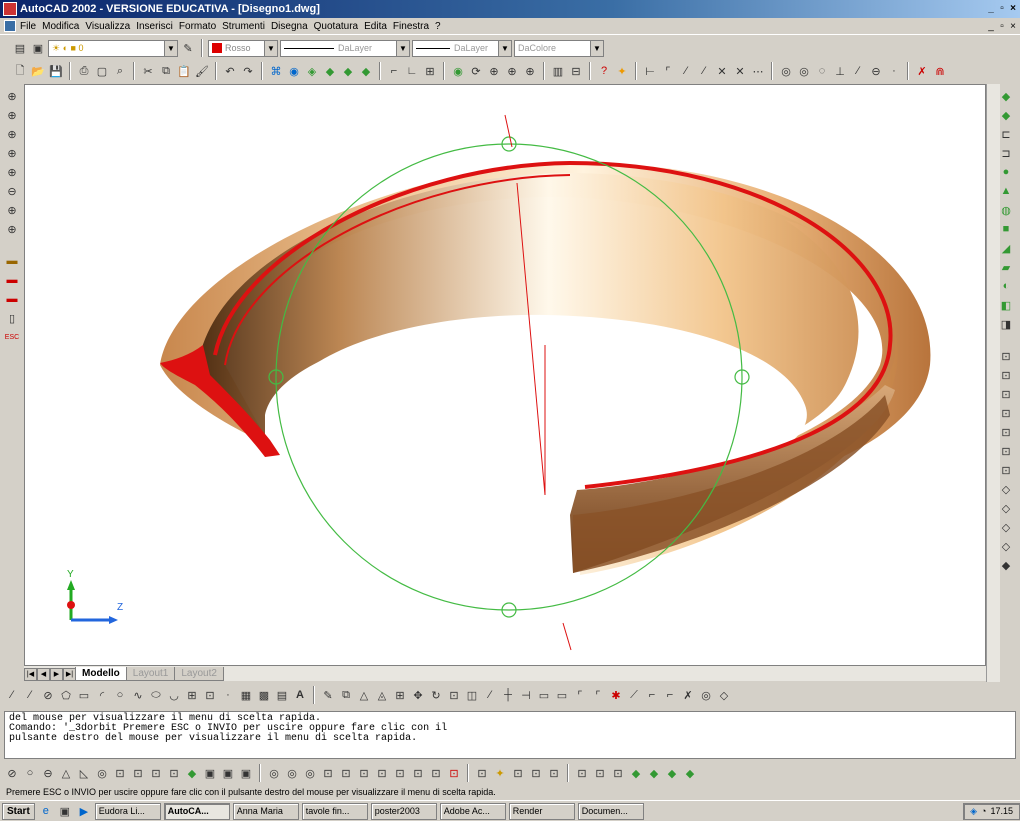  Describe the element at coordinates (554, 773) in the screenshot. I see `render-mapping-icon: ⊡` at that location.